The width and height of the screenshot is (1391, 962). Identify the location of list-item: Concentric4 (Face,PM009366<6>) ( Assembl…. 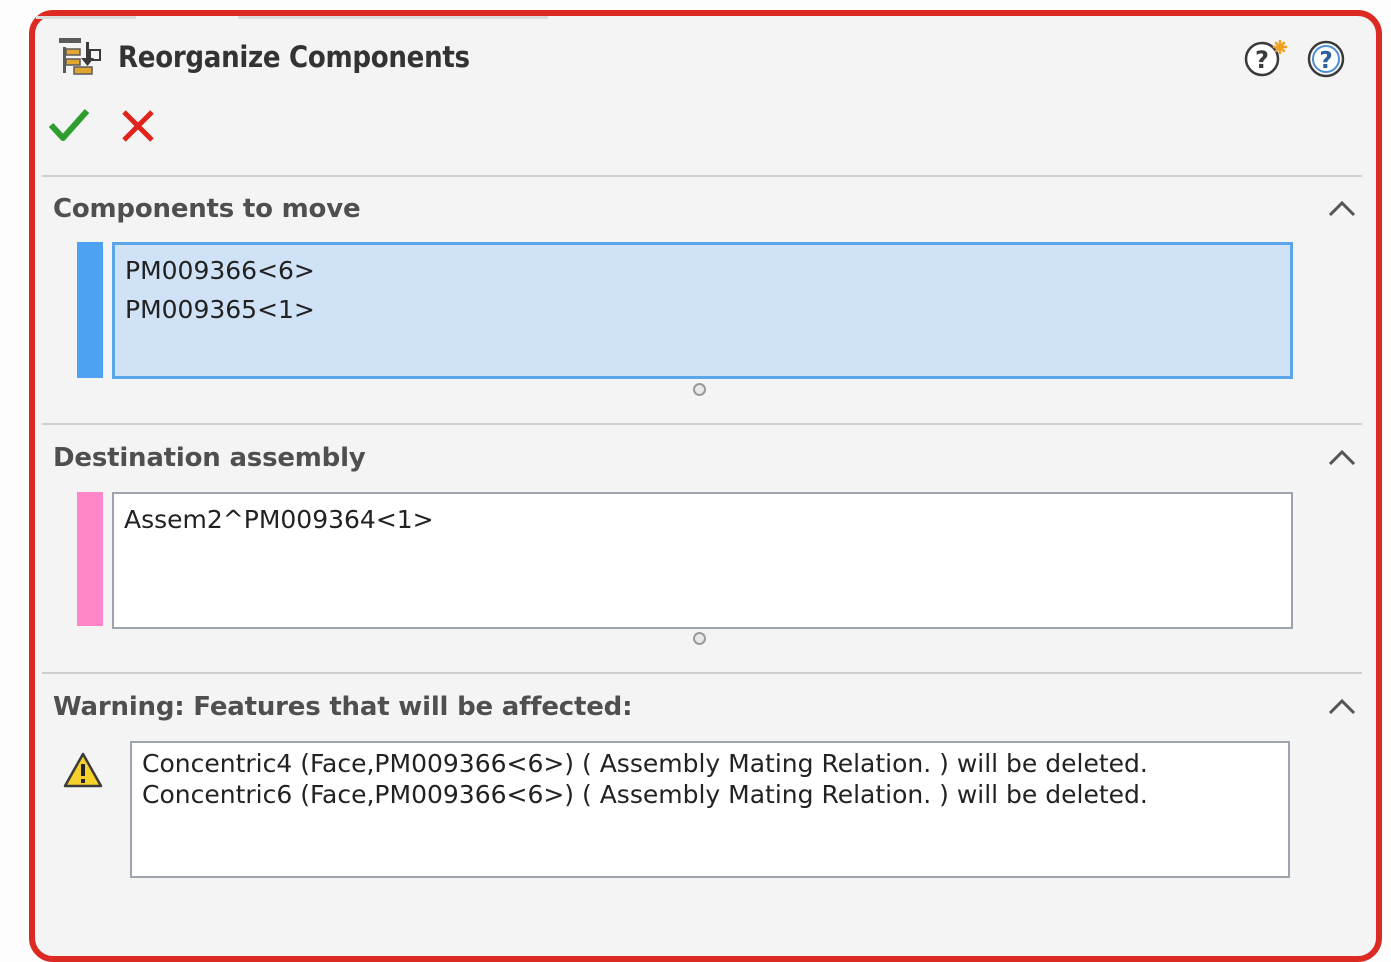
(645, 763).